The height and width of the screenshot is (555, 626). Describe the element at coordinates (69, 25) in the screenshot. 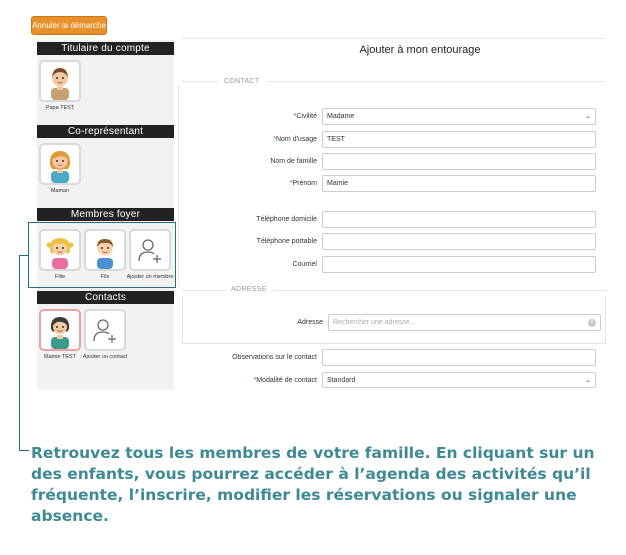

I see `cancel-process-button: Annuler la démarche` at that location.